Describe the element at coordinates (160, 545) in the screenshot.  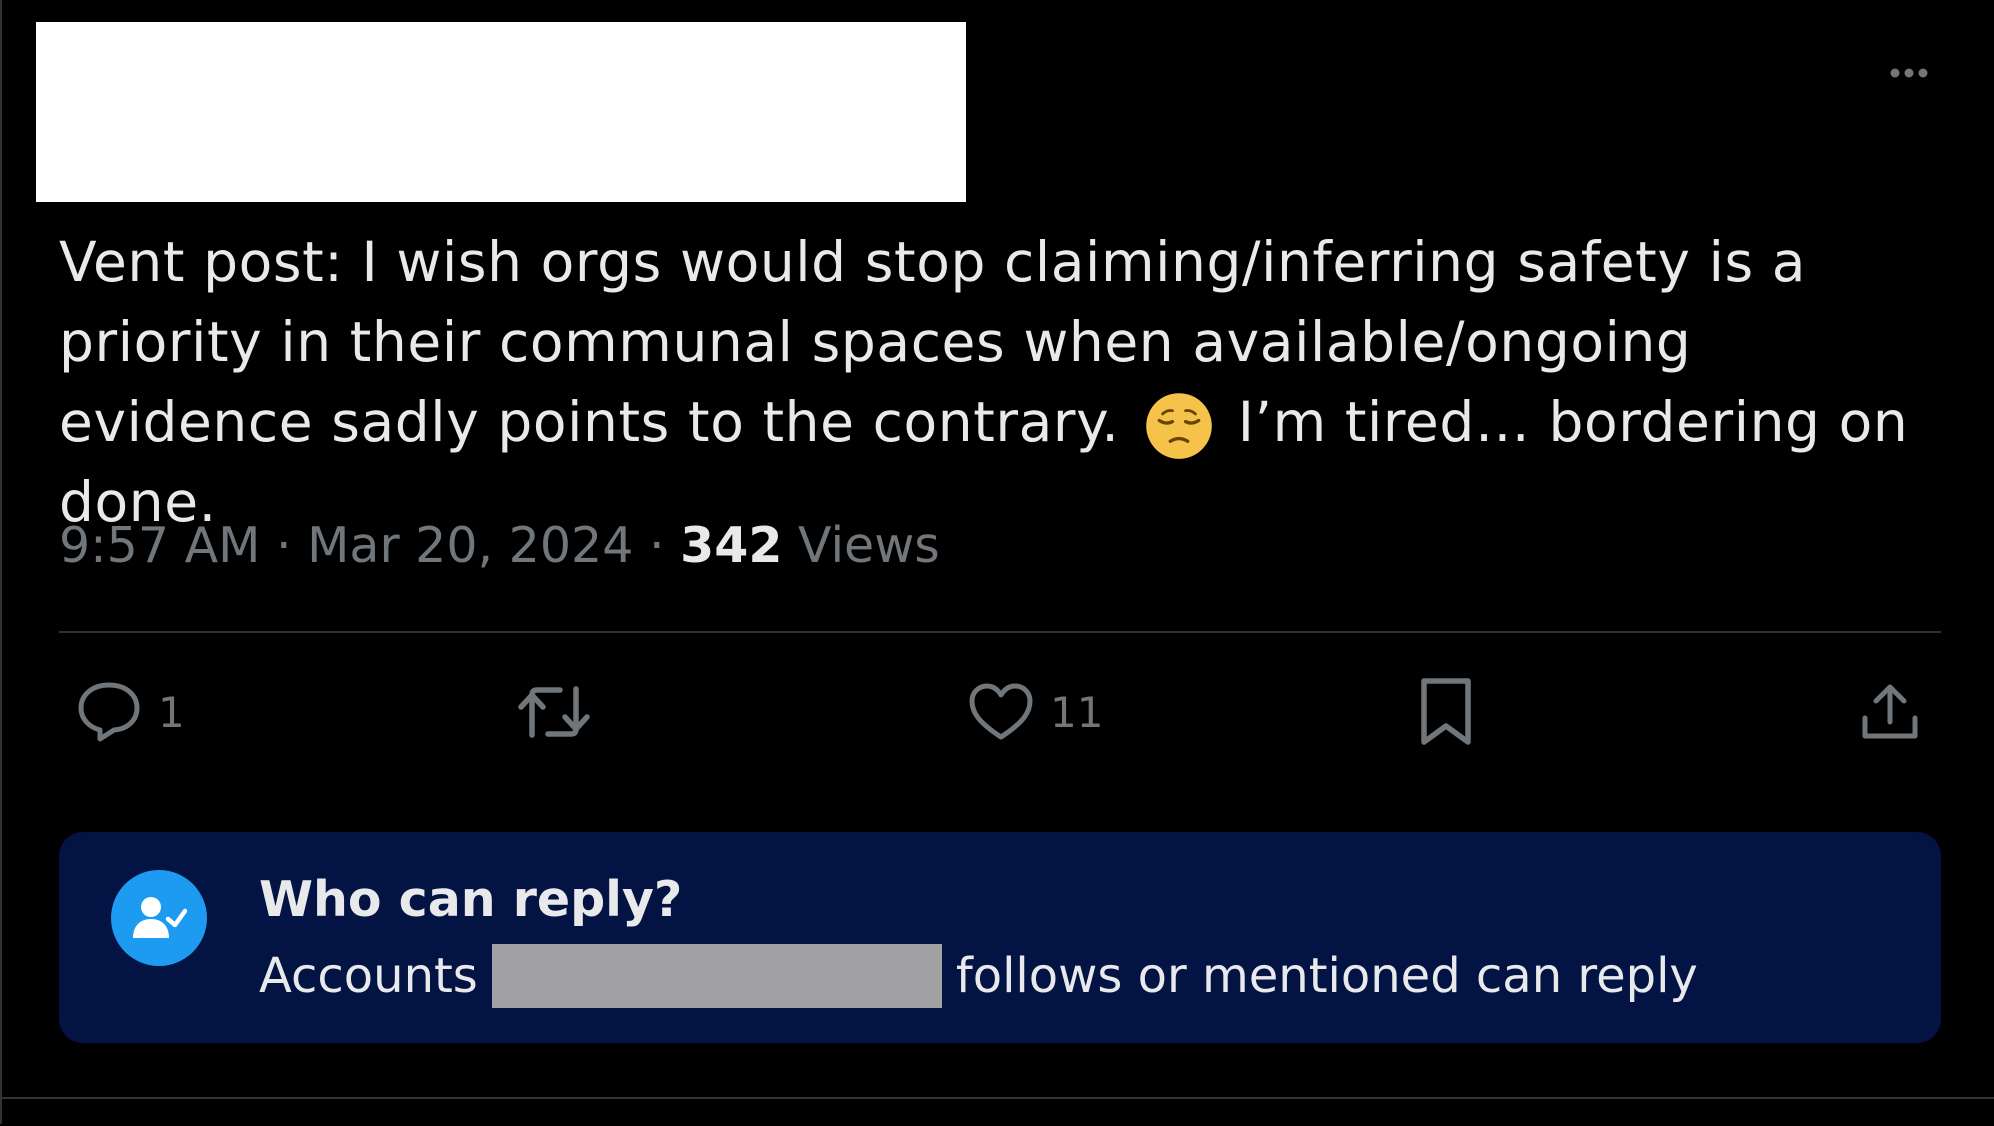
I see `post-time: 9:57 AM` at that location.